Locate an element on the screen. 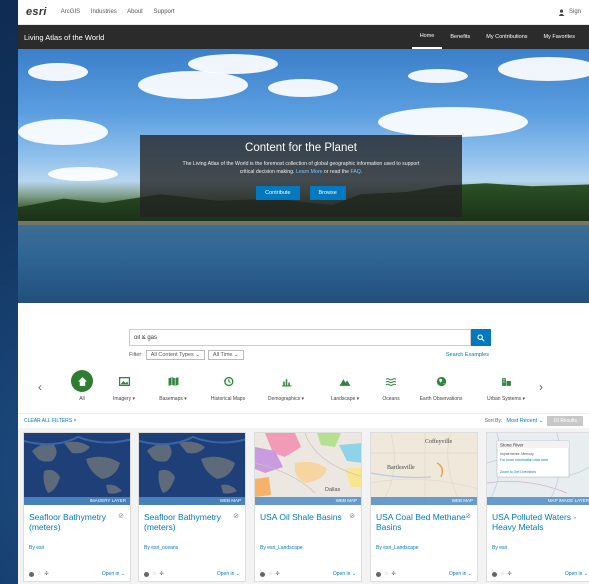 The height and width of the screenshot is (584, 589). content-type-select: All Content Types ⌄ is located at coordinates (175, 355).